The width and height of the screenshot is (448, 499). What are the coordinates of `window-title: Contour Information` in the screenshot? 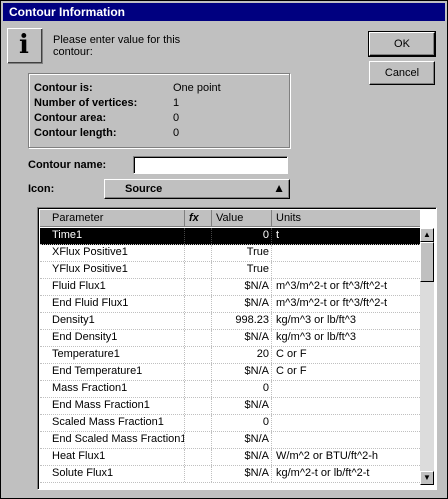 It's located at (67, 12).